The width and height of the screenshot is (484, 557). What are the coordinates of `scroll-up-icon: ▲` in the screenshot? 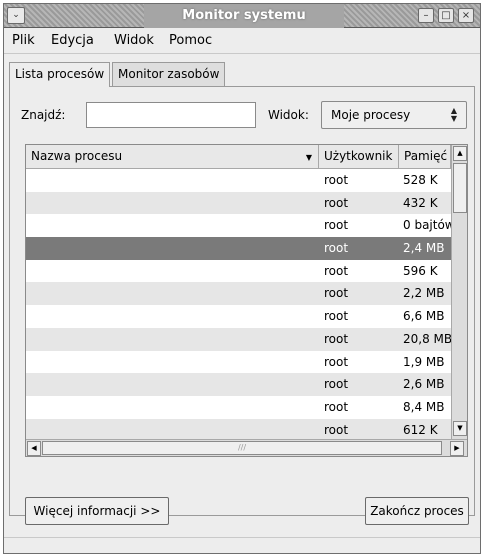 It's located at (460, 153).